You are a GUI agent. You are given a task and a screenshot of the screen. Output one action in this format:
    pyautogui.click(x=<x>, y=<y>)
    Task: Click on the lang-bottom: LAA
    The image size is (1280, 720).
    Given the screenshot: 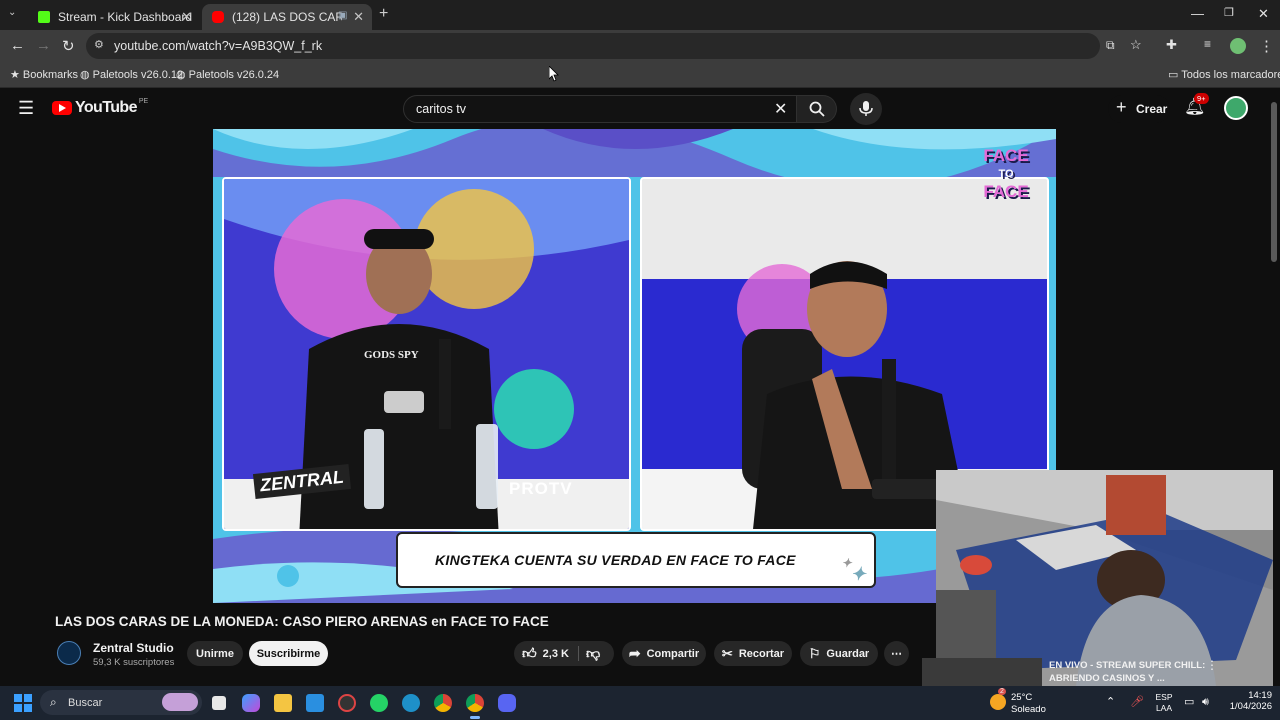 What is the action you would take?
    pyautogui.click(x=1164, y=708)
    